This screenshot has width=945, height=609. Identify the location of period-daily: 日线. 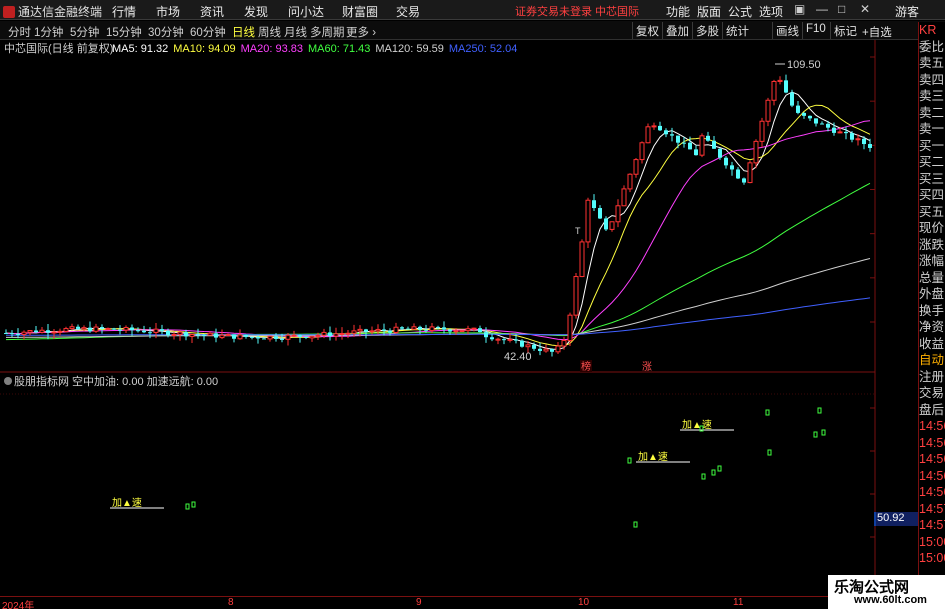
(243, 32).